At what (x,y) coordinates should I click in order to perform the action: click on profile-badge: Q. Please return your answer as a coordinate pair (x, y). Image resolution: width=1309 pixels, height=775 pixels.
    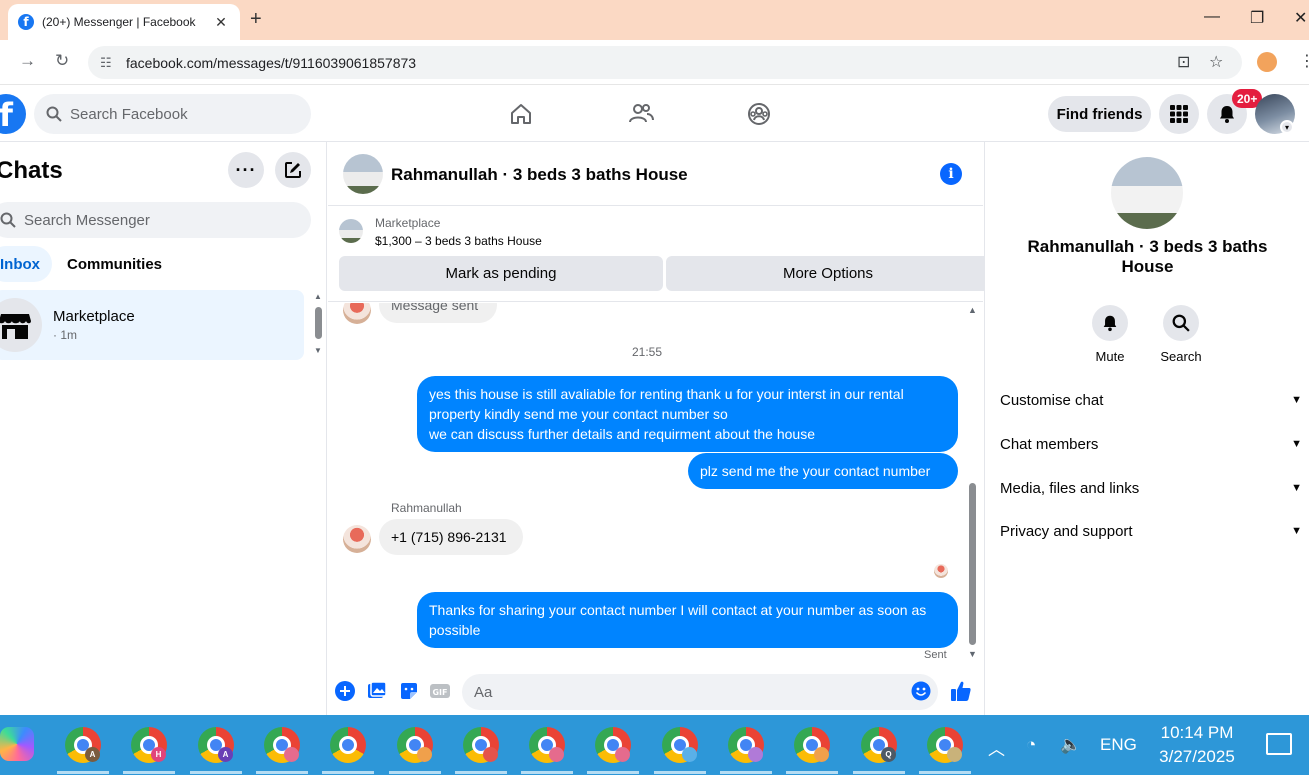
    Looking at the image, I should click on (888, 754).